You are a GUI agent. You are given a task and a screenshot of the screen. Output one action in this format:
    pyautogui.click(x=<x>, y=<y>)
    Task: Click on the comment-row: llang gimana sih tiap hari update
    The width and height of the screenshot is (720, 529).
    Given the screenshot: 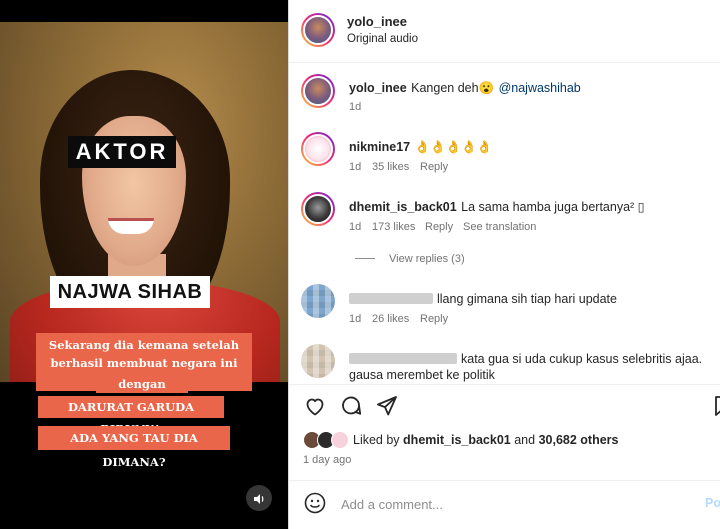 What is the action you would take?
    pyautogui.click(x=483, y=299)
    